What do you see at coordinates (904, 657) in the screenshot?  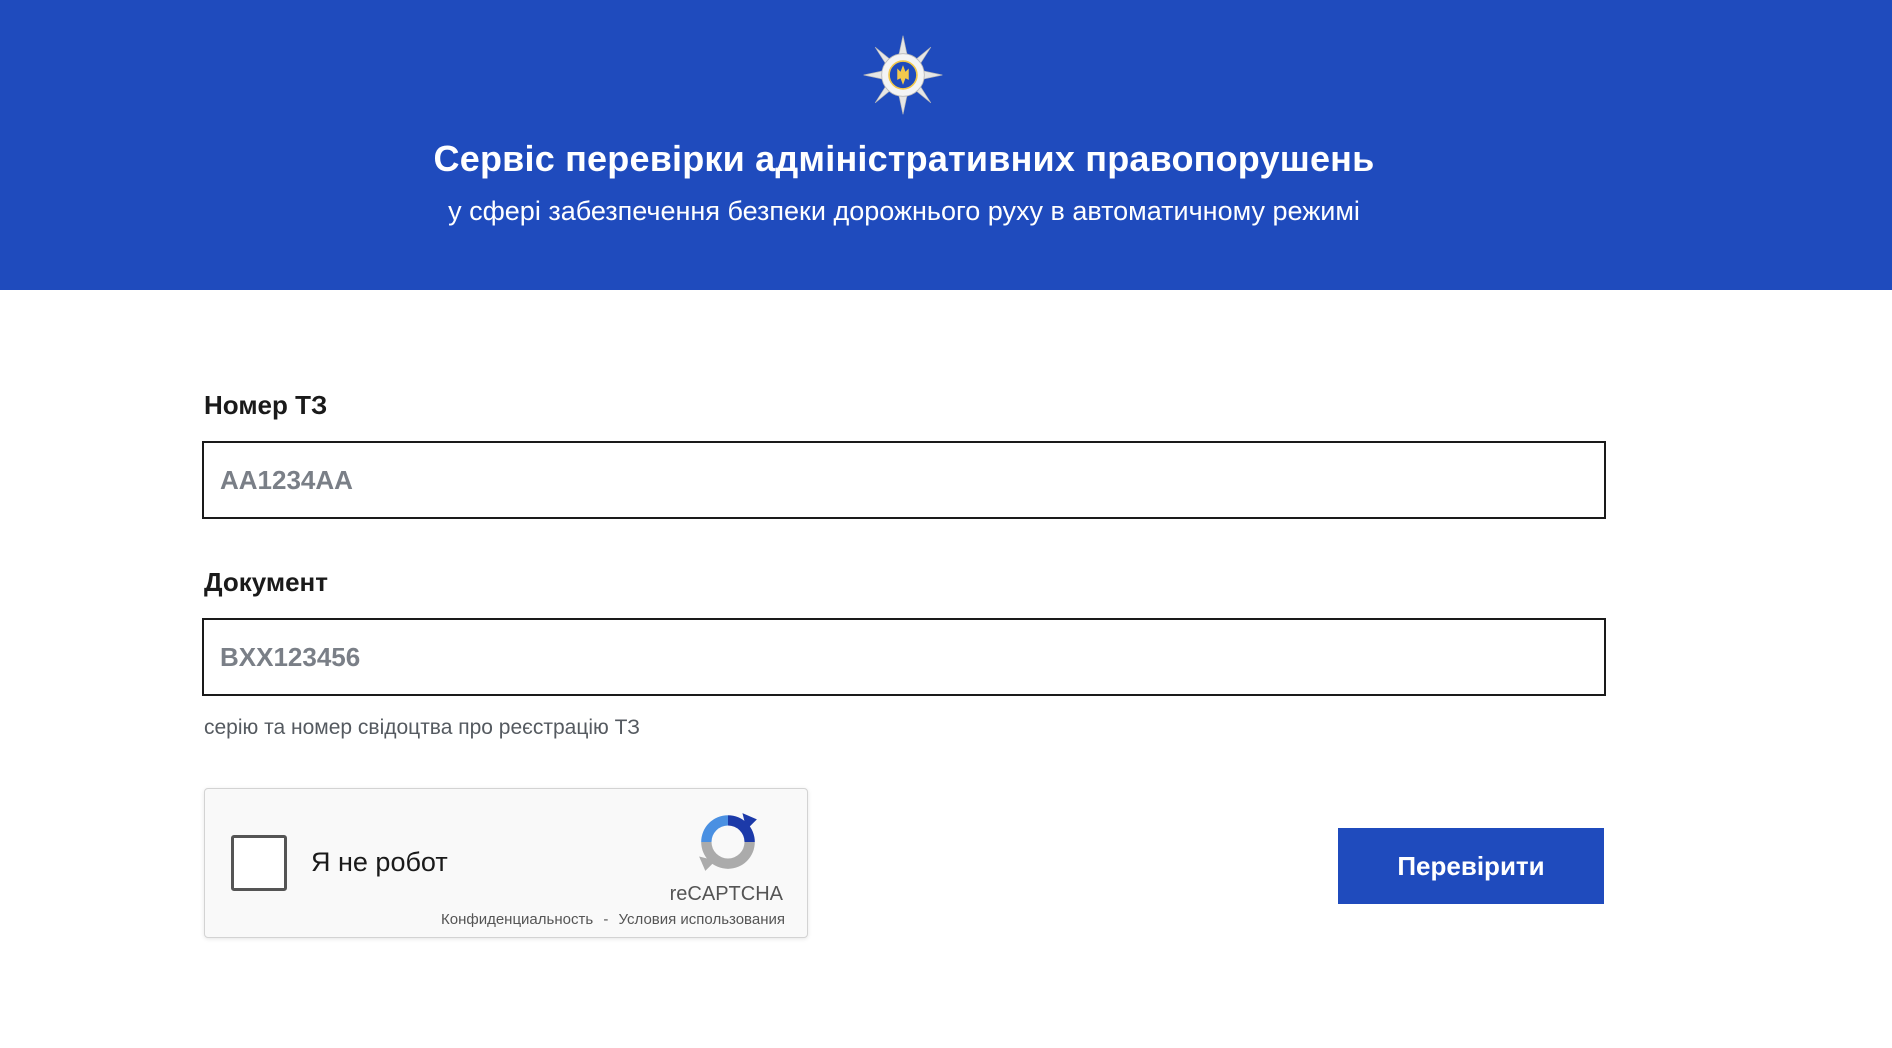 I see `document-input` at bounding box center [904, 657].